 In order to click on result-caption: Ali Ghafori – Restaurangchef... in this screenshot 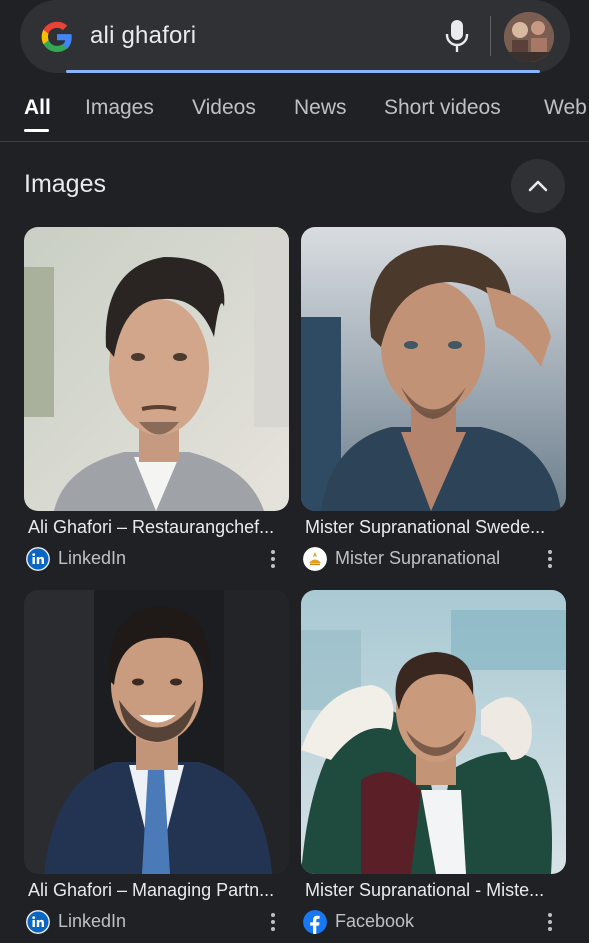, I will do `click(159, 527)`.